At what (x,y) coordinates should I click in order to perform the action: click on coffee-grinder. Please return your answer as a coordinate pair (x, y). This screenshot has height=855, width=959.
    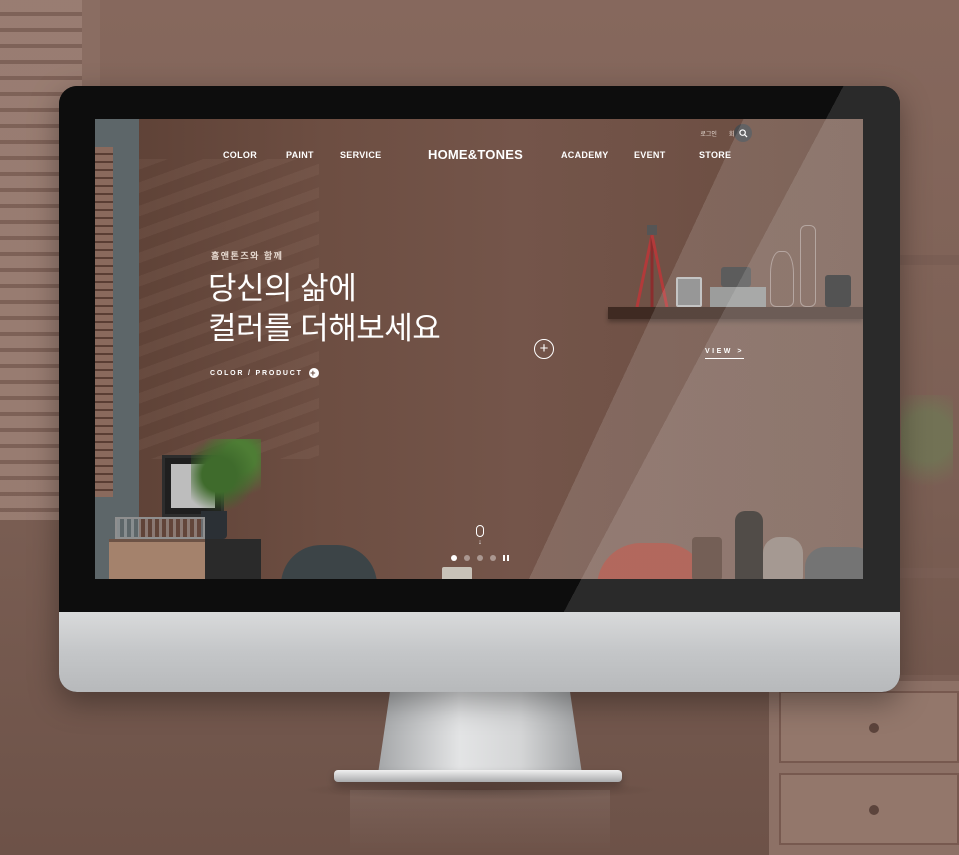
    Looking at the image, I should click on (707, 558).